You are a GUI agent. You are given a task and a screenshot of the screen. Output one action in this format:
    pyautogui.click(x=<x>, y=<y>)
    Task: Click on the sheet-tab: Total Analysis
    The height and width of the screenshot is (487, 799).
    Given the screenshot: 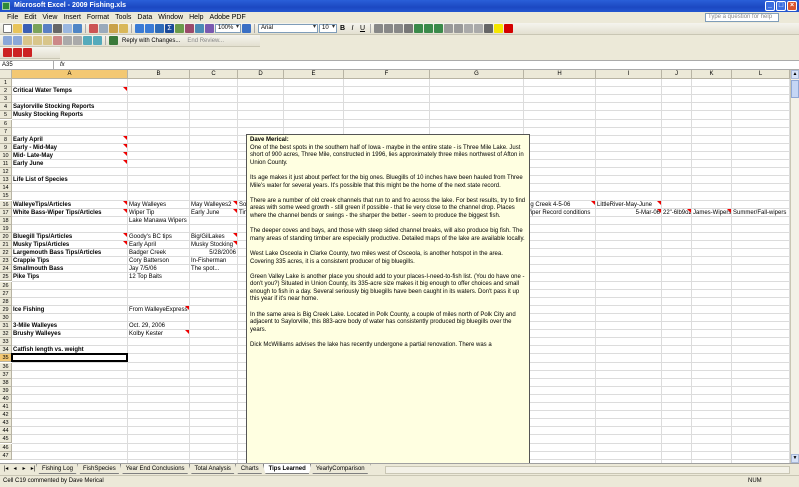 What is the action you would take?
    pyautogui.click(x=213, y=469)
    